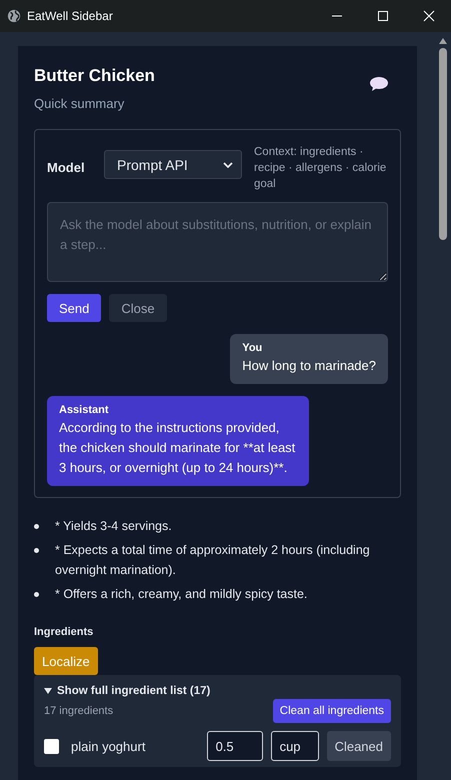  I want to click on ingredient-name: plain yoghurt, so click(108, 746).